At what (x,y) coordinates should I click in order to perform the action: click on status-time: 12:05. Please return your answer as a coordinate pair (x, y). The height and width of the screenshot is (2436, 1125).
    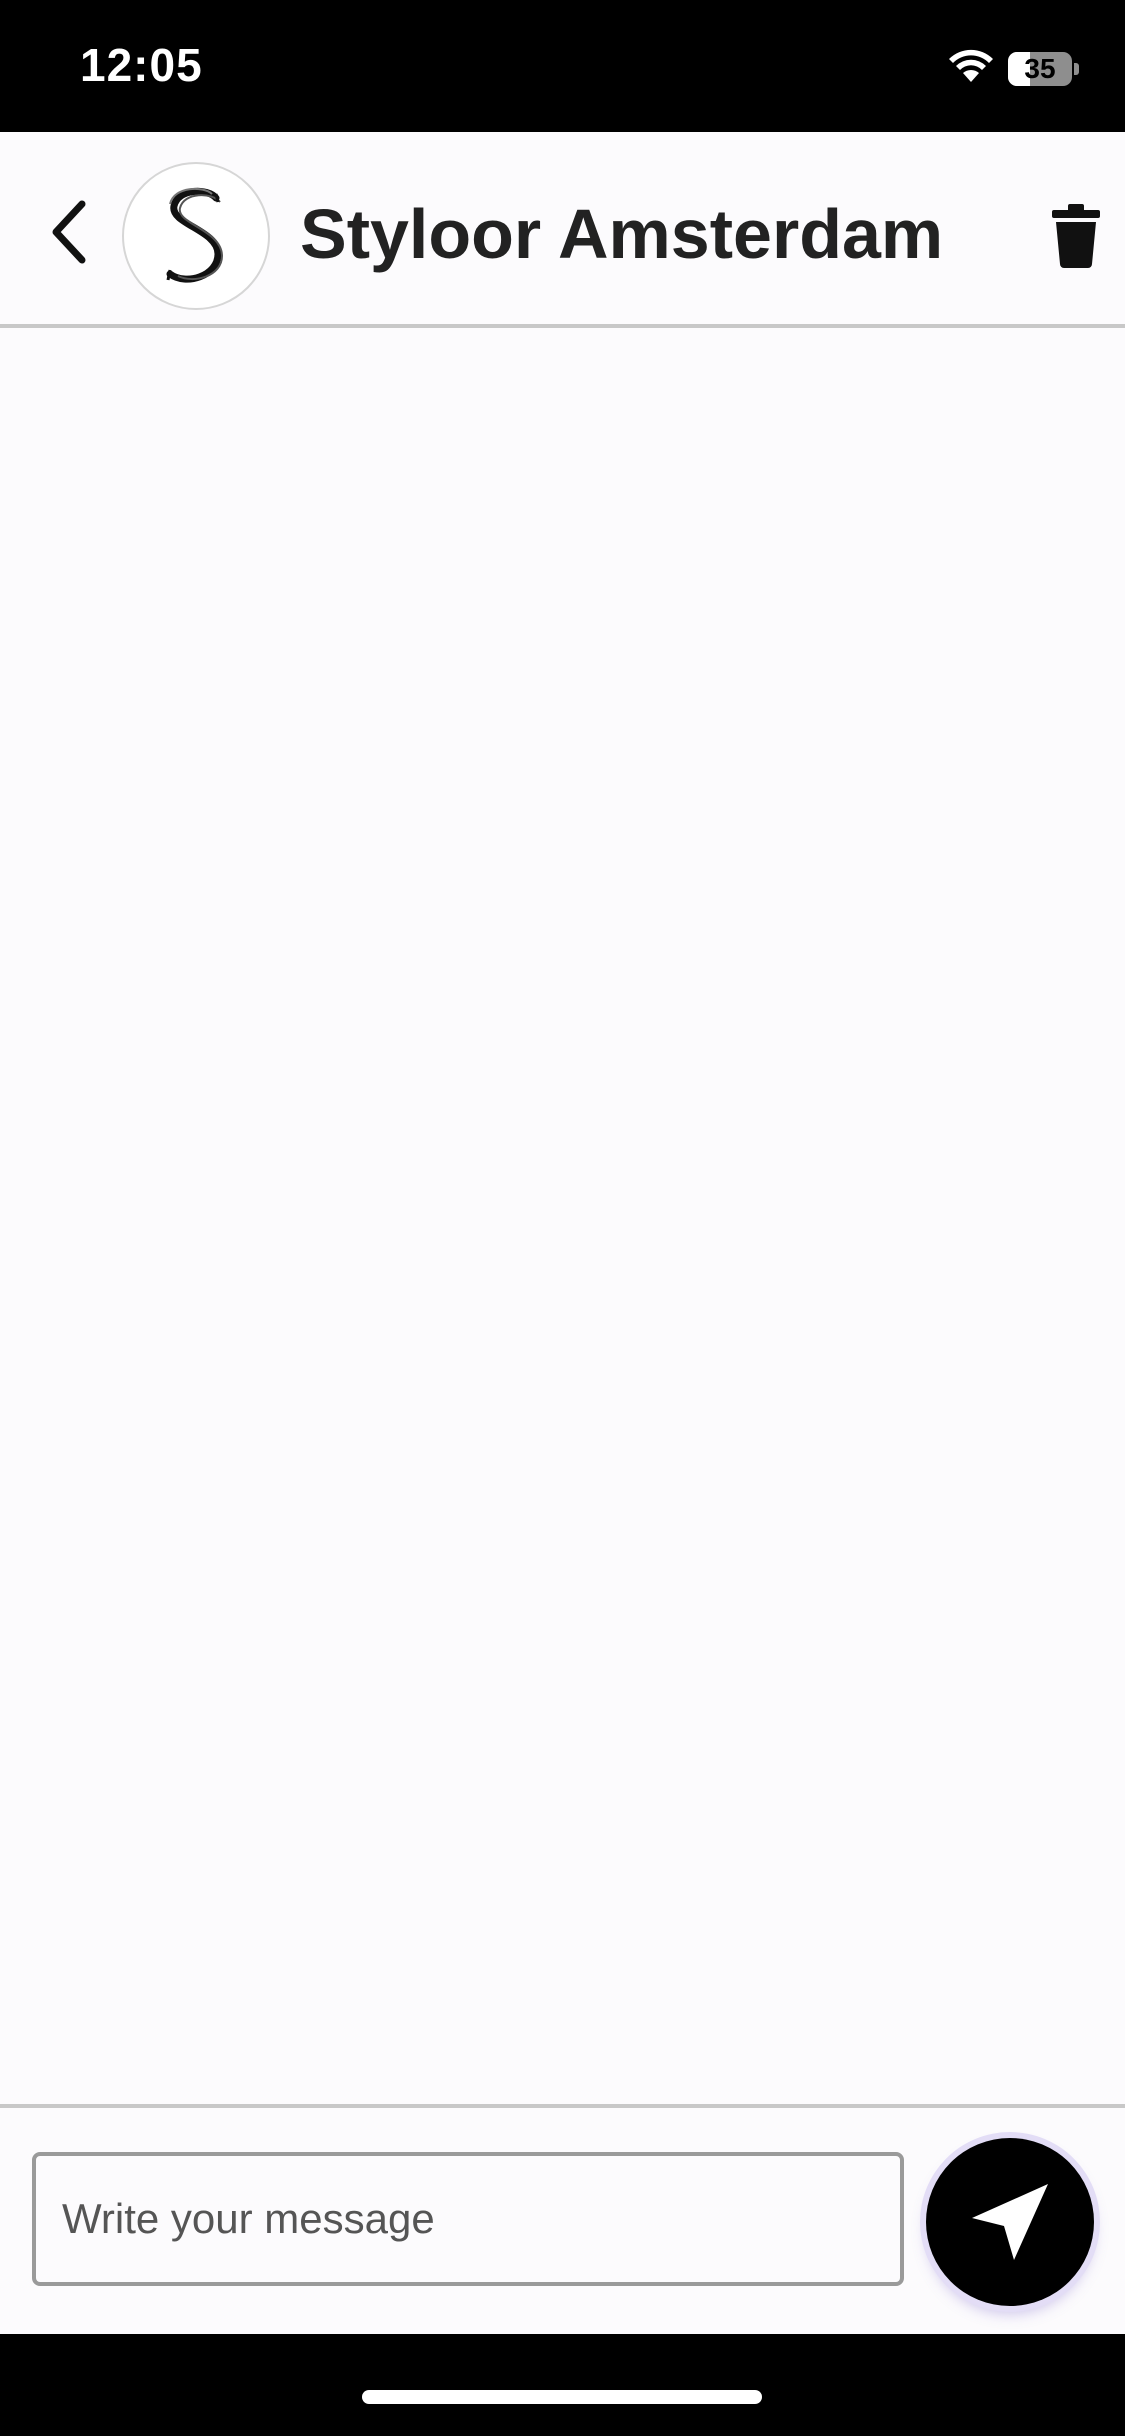
    Looking at the image, I should click on (141, 65).